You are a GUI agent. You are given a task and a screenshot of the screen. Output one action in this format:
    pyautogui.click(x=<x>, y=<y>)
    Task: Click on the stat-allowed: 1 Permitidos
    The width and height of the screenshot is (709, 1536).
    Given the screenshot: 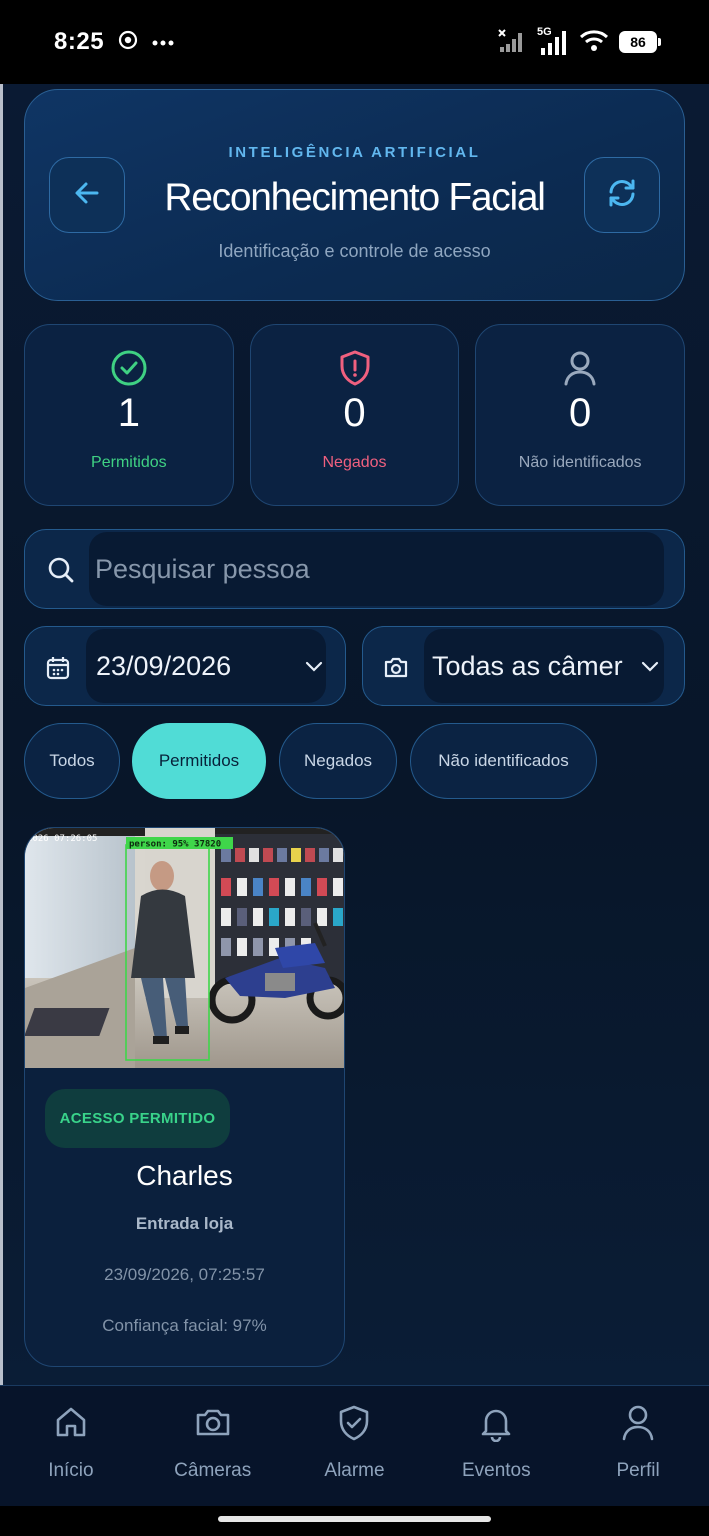 What is the action you would take?
    pyautogui.click(x=129, y=415)
    